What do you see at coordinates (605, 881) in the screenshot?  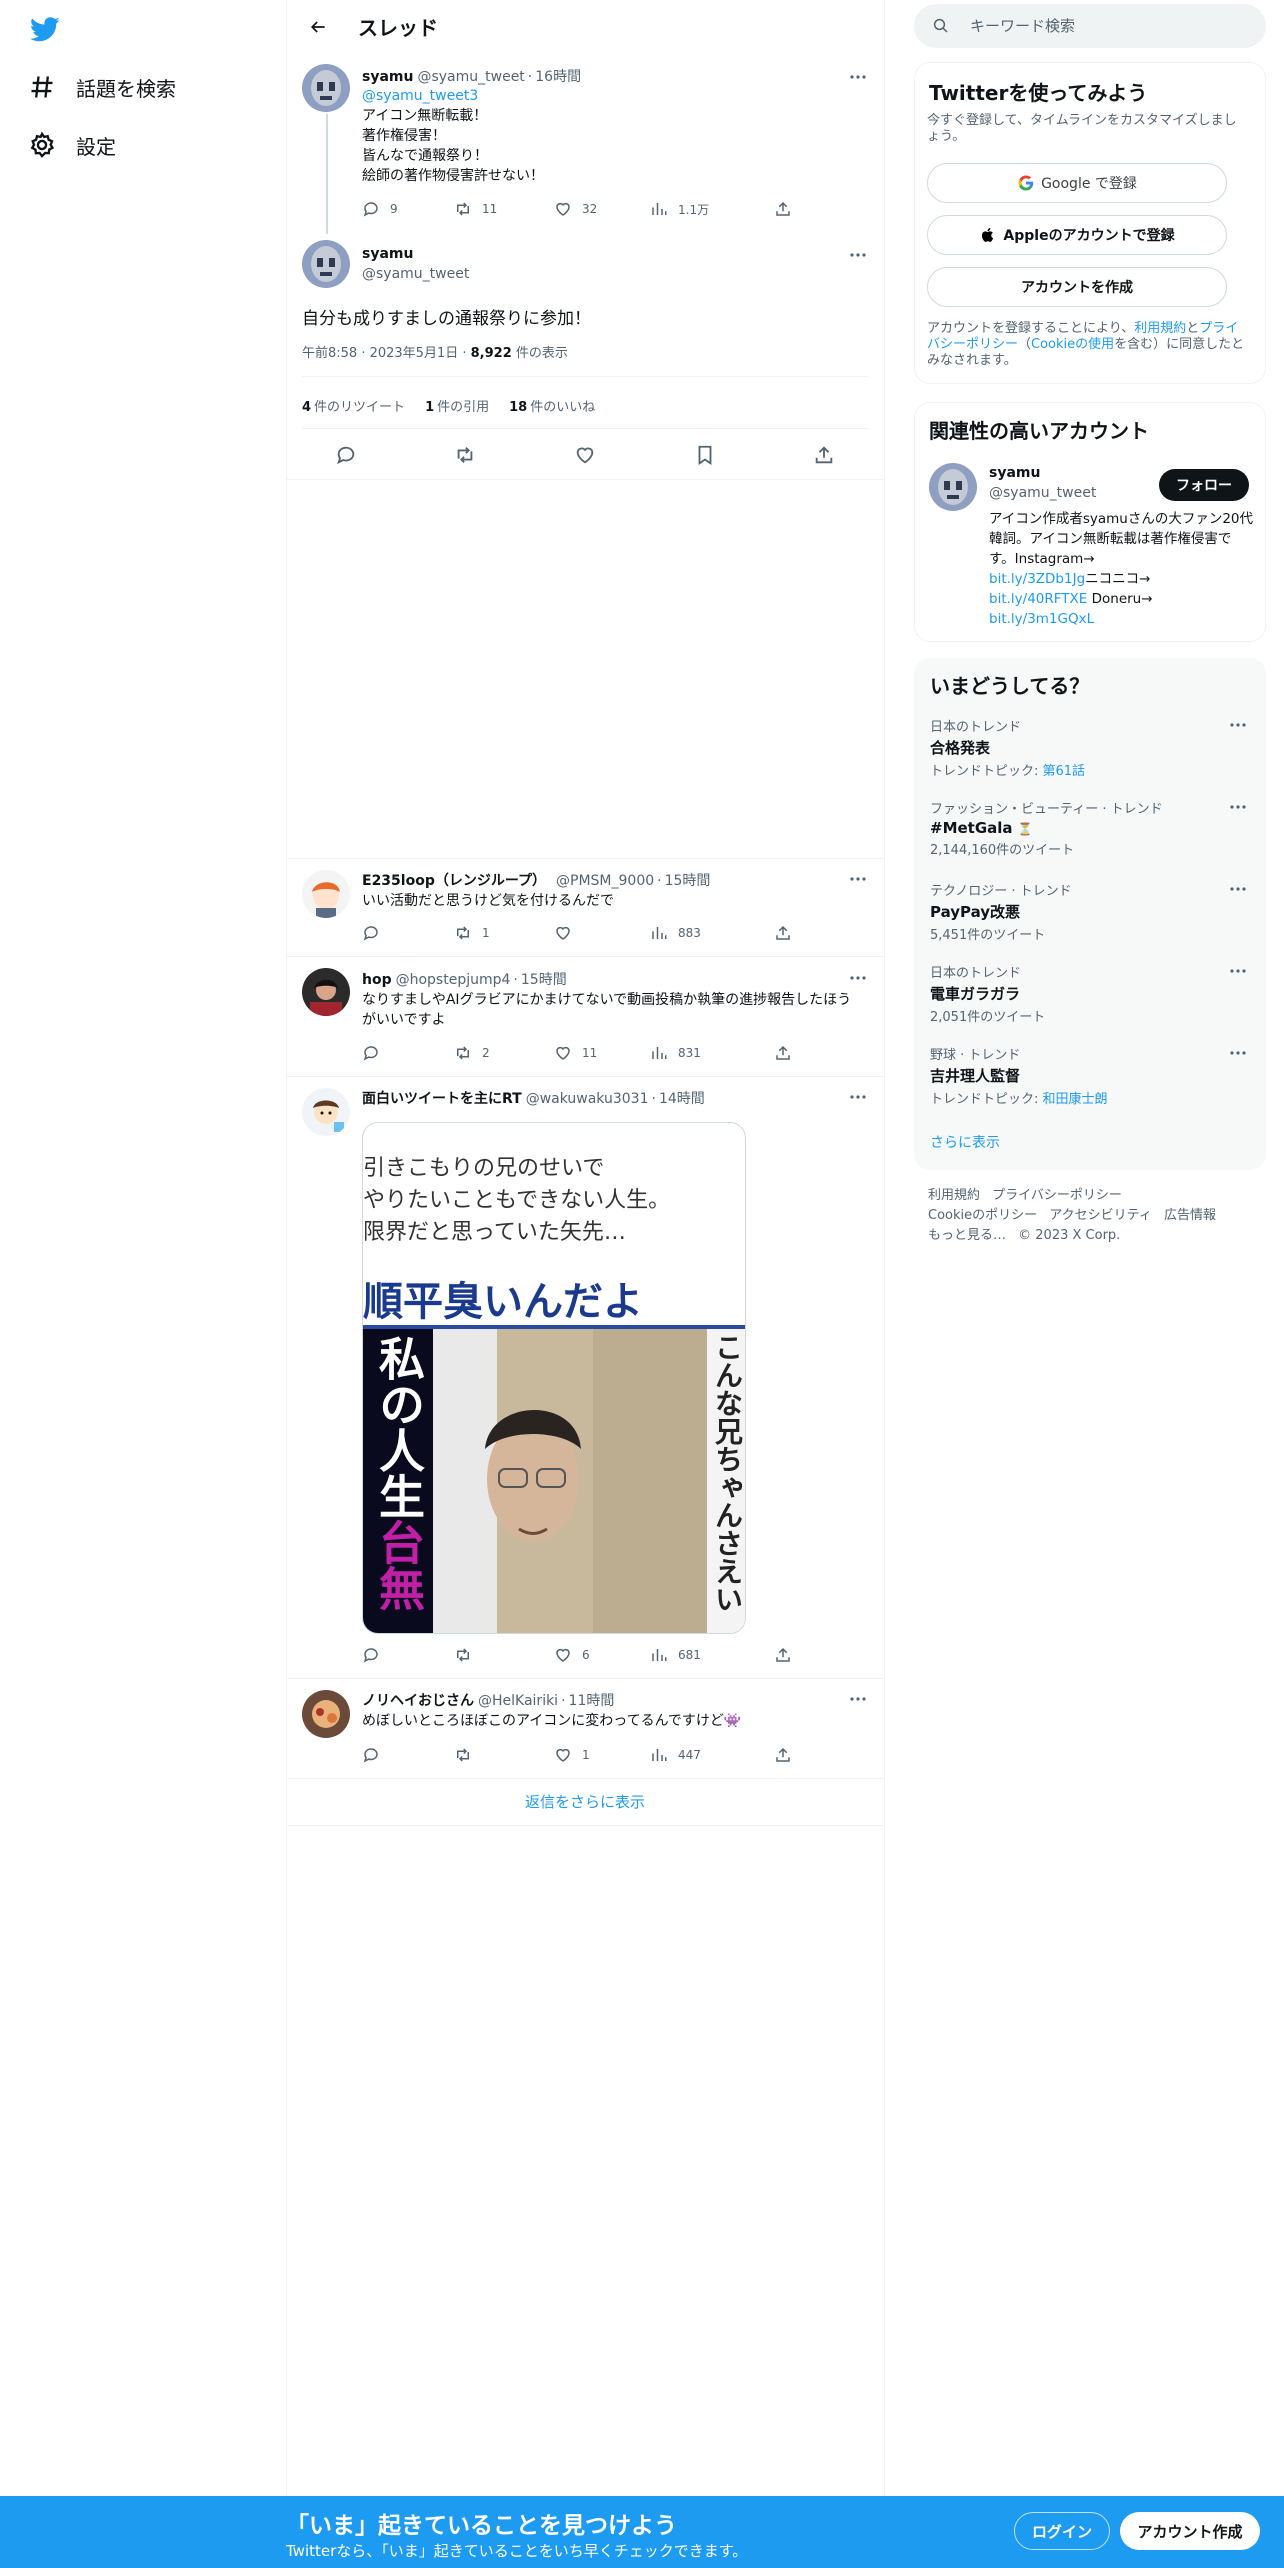 I see `author-handle: @PMSM_9000` at bounding box center [605, 881].